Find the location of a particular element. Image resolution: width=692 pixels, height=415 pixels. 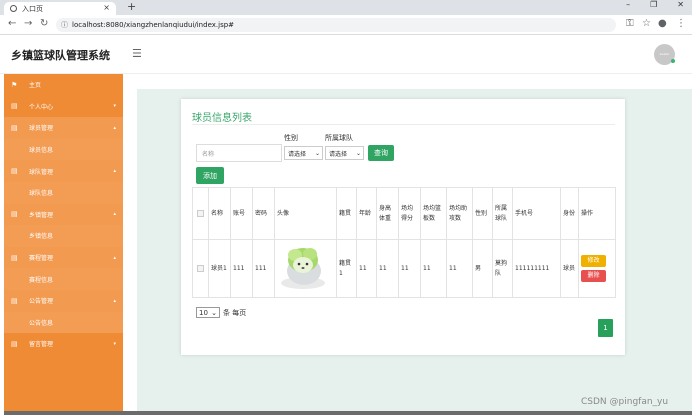

column-header: 身高体重 is located at coordinates (387, 213).